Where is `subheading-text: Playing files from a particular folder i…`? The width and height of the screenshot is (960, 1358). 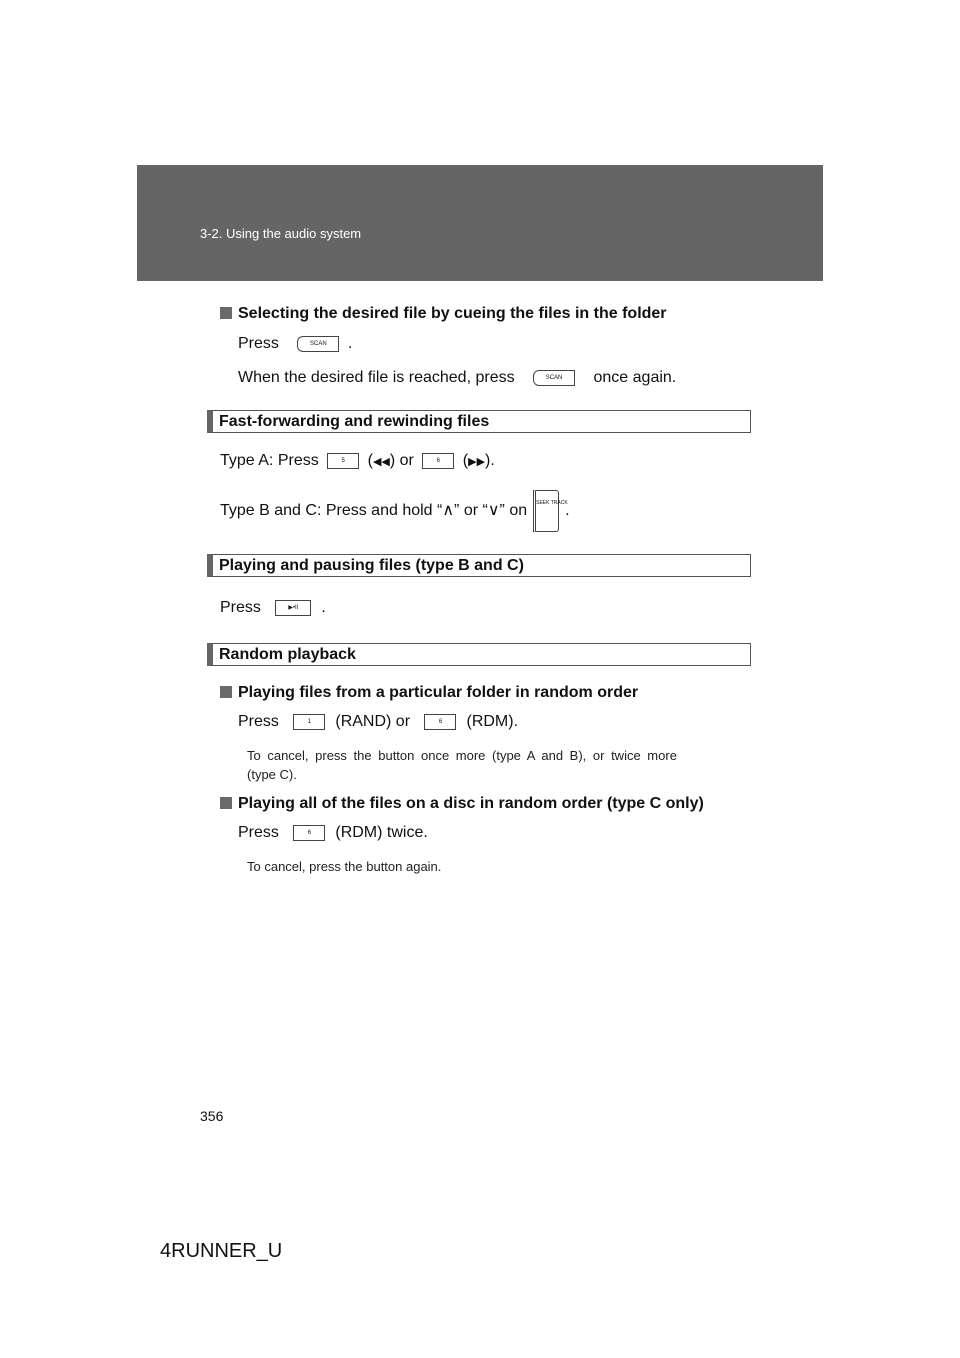 subheading-text: Playing files from a particular folder i… is located at coordinates (438, 692).